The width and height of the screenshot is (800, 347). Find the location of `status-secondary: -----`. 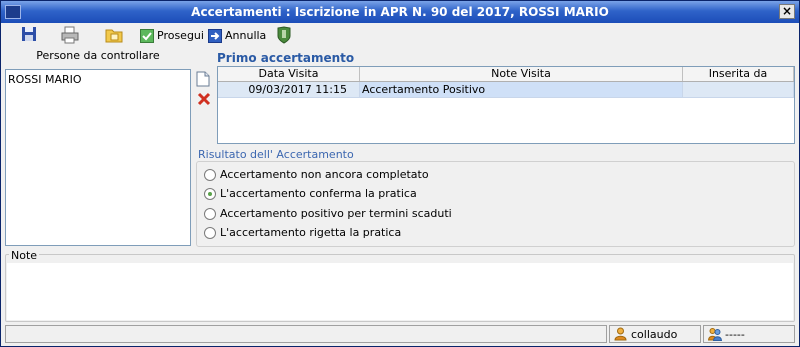

status-secondary: ----- is located at coordinates (749, 334).